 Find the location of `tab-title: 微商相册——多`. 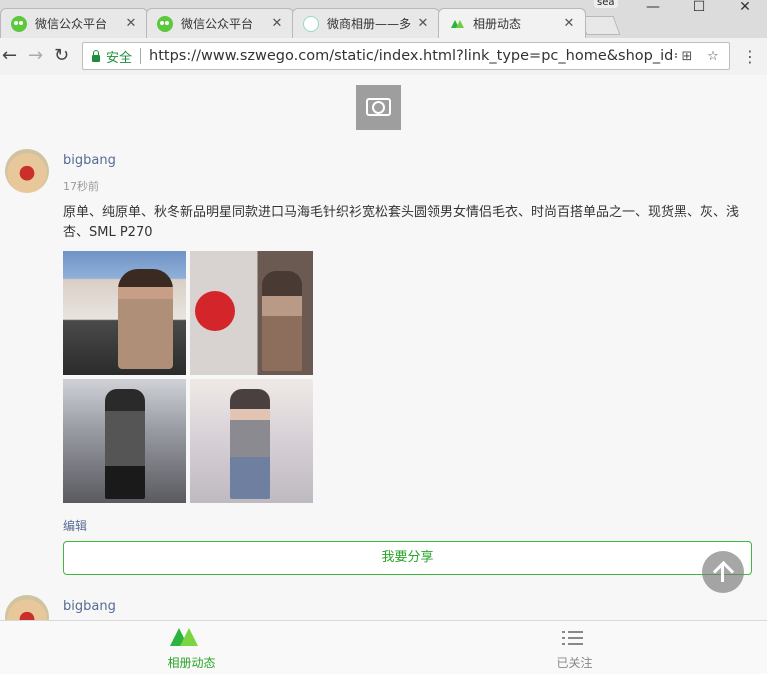

tab-title: 微商相册——多 is located at coordinates (369, 24).